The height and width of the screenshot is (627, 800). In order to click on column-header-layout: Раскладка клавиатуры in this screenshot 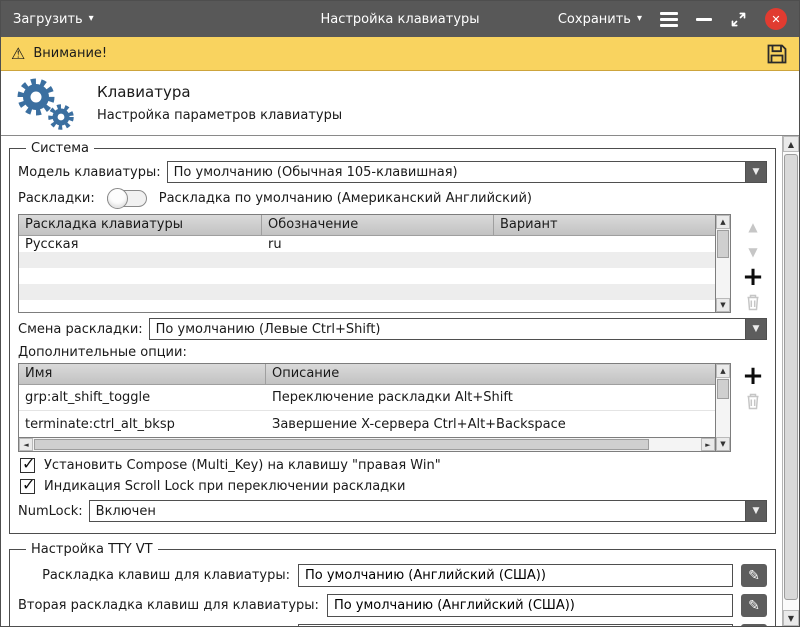, I will do `click(140, 225)`.